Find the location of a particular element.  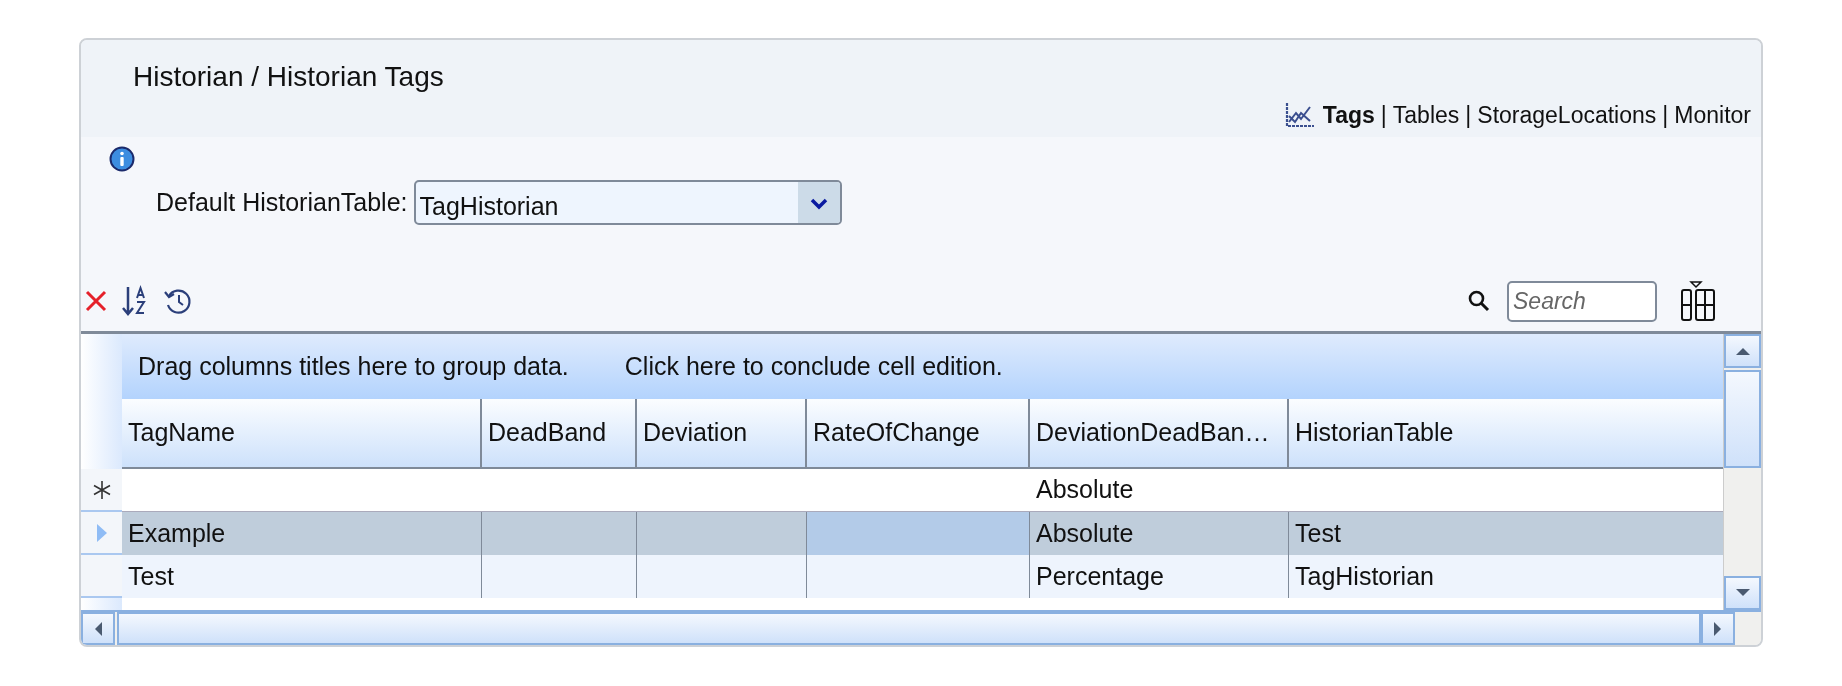

table-row: Test Percentage TagHistorian is located at coordinates (922, 576).